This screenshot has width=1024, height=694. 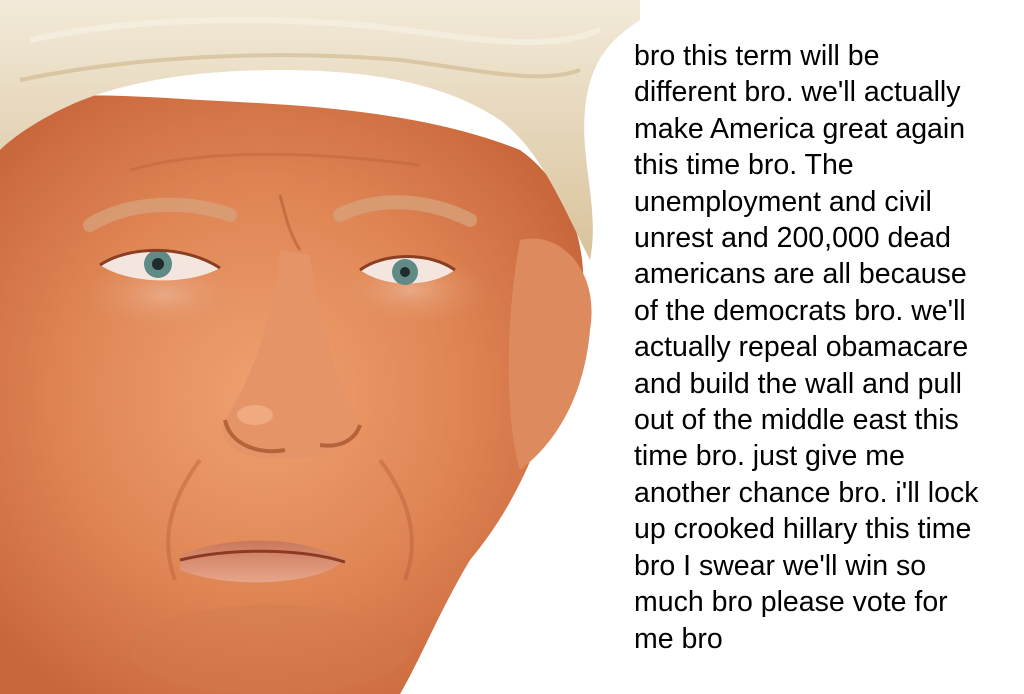 I want to click on caption-line: unemployment and civil, so click(x=783, y=201).